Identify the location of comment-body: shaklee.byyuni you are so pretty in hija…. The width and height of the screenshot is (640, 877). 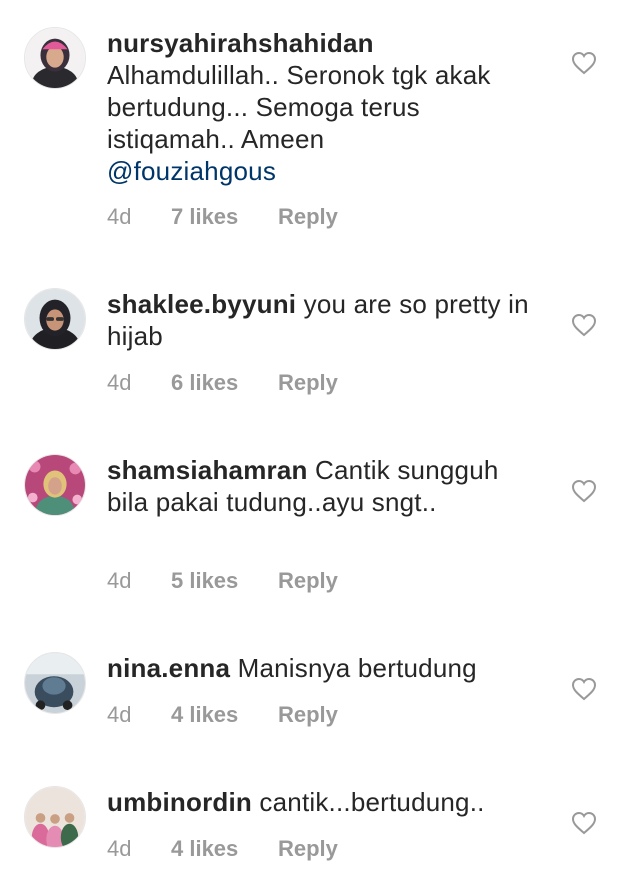
(327, 320).